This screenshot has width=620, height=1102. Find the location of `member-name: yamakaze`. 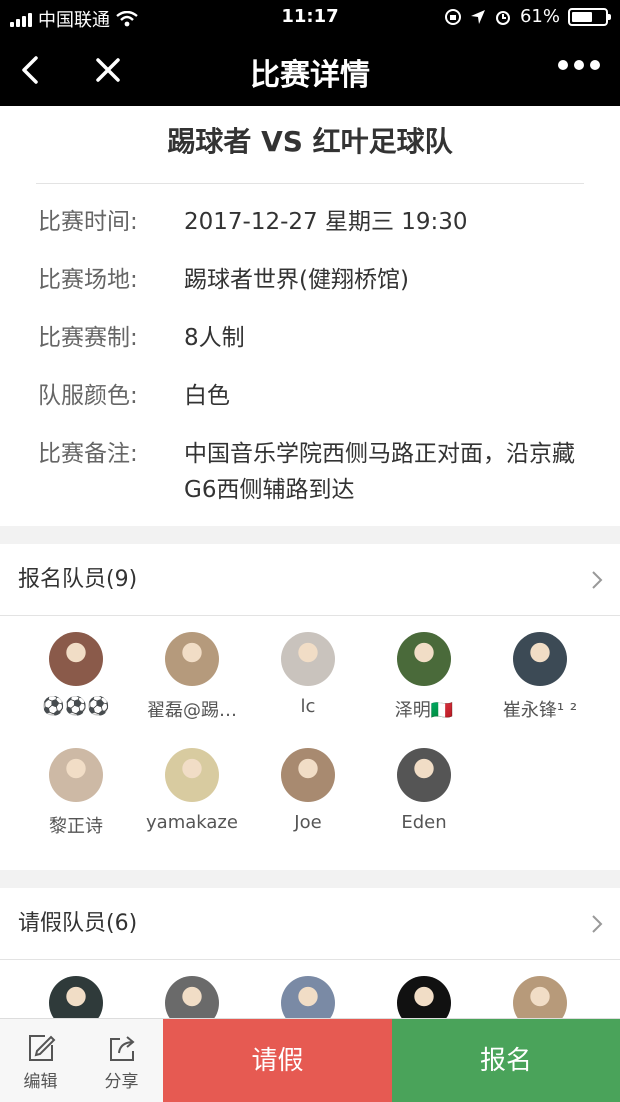

member-name: yamakaze is located at coordinates (192, 822).